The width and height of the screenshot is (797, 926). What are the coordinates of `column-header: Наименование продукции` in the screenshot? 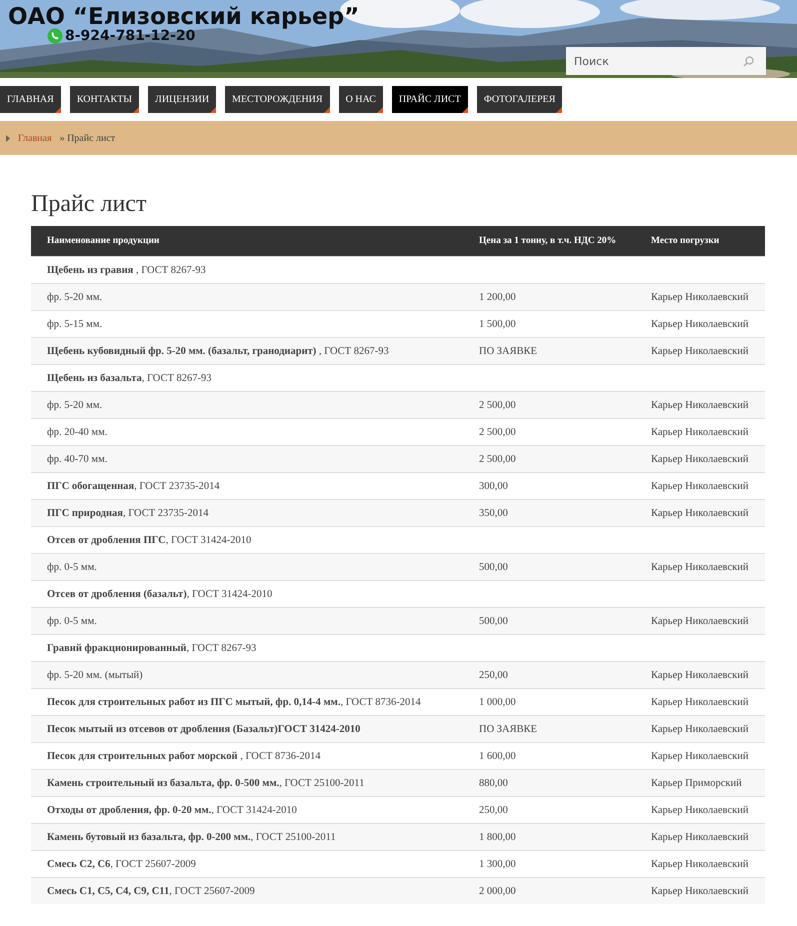 It's located at (247, 241).